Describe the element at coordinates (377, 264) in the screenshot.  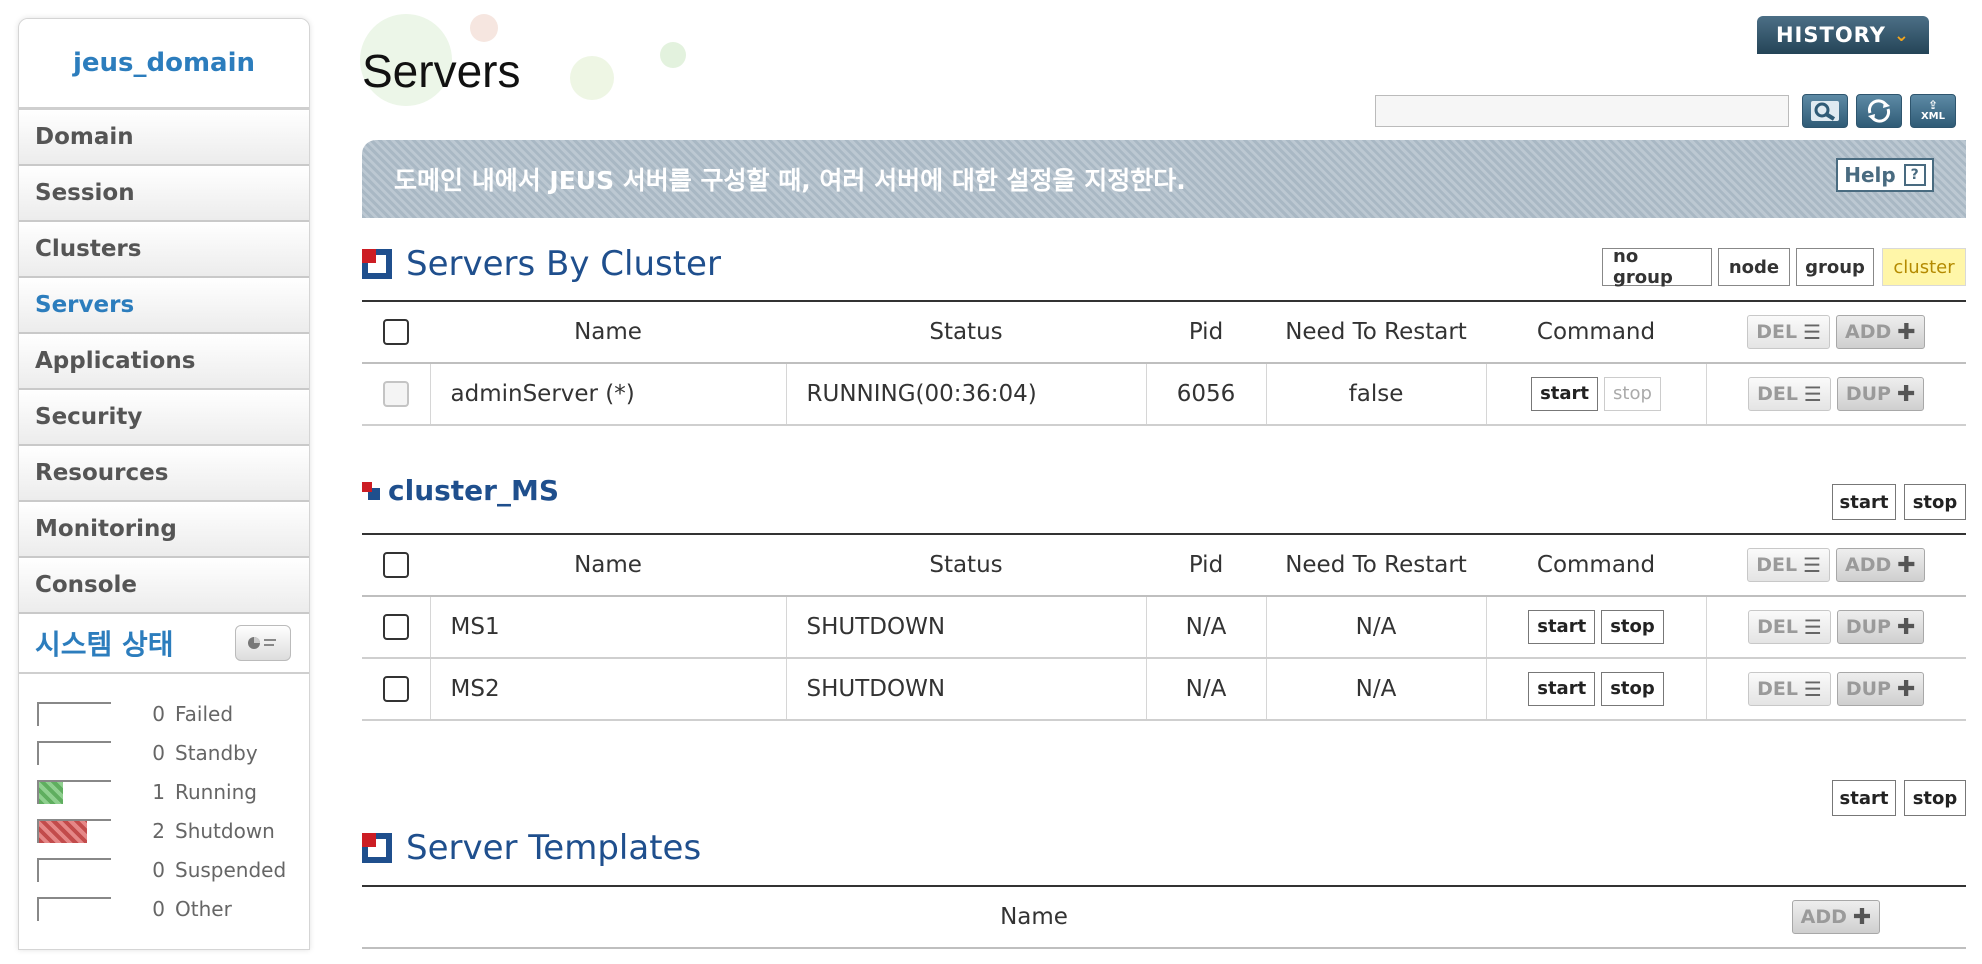
I see `section-icon` at that location.